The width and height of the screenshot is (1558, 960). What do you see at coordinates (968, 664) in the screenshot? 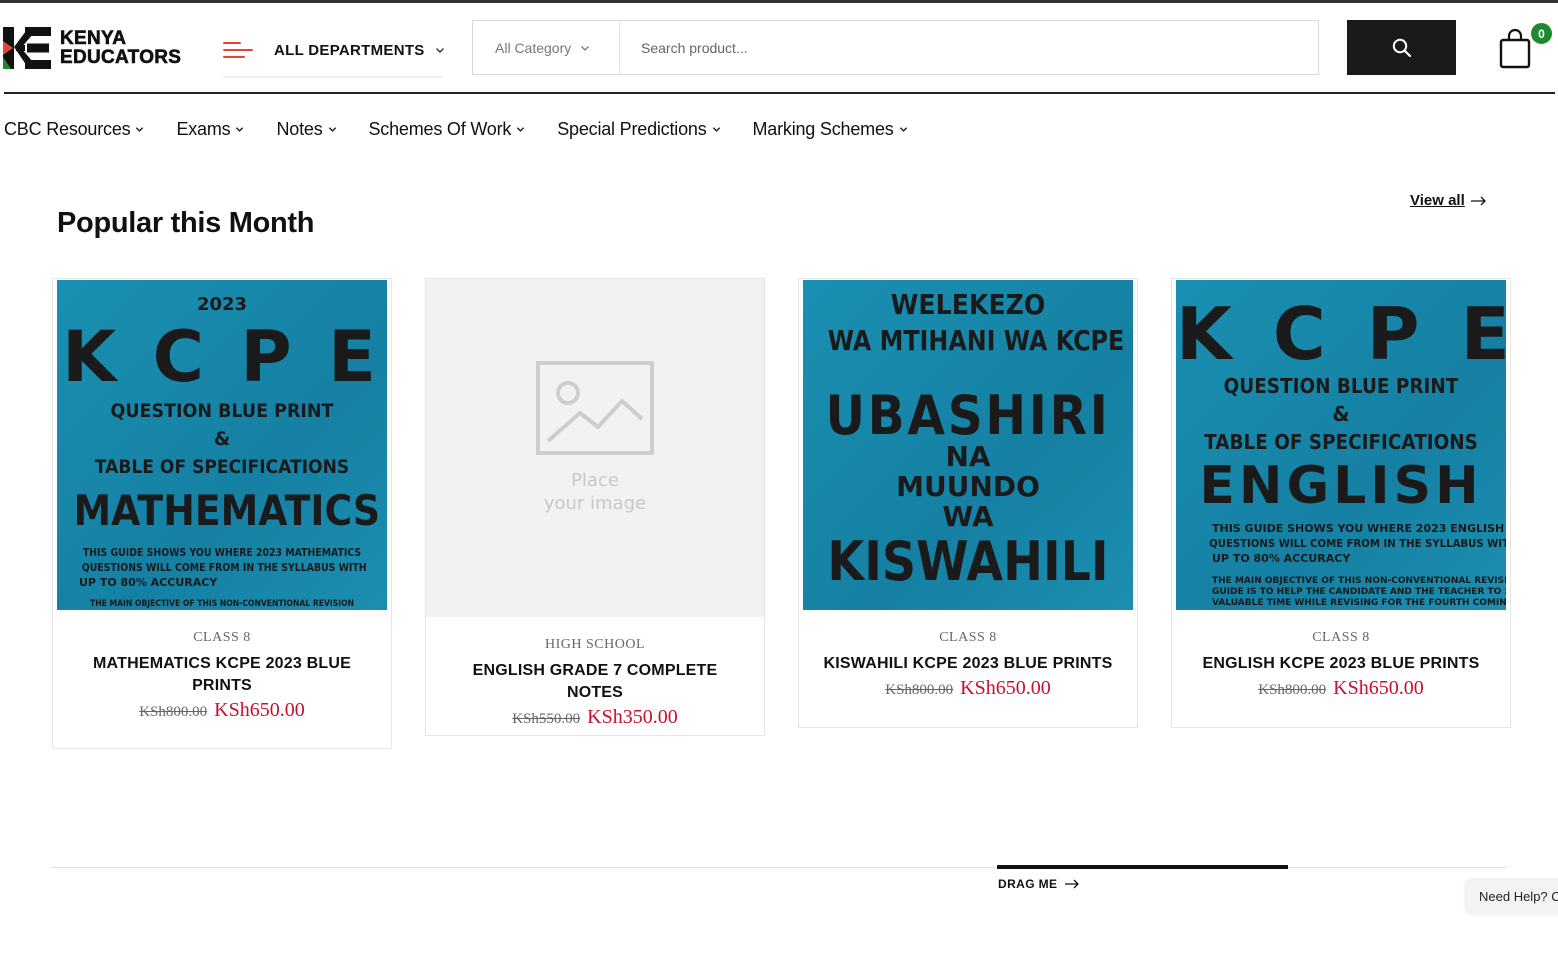
I see `product-title: KISWAHILI KCPE 2023 BLUE PRINTS` at bounding box center [968, 664].